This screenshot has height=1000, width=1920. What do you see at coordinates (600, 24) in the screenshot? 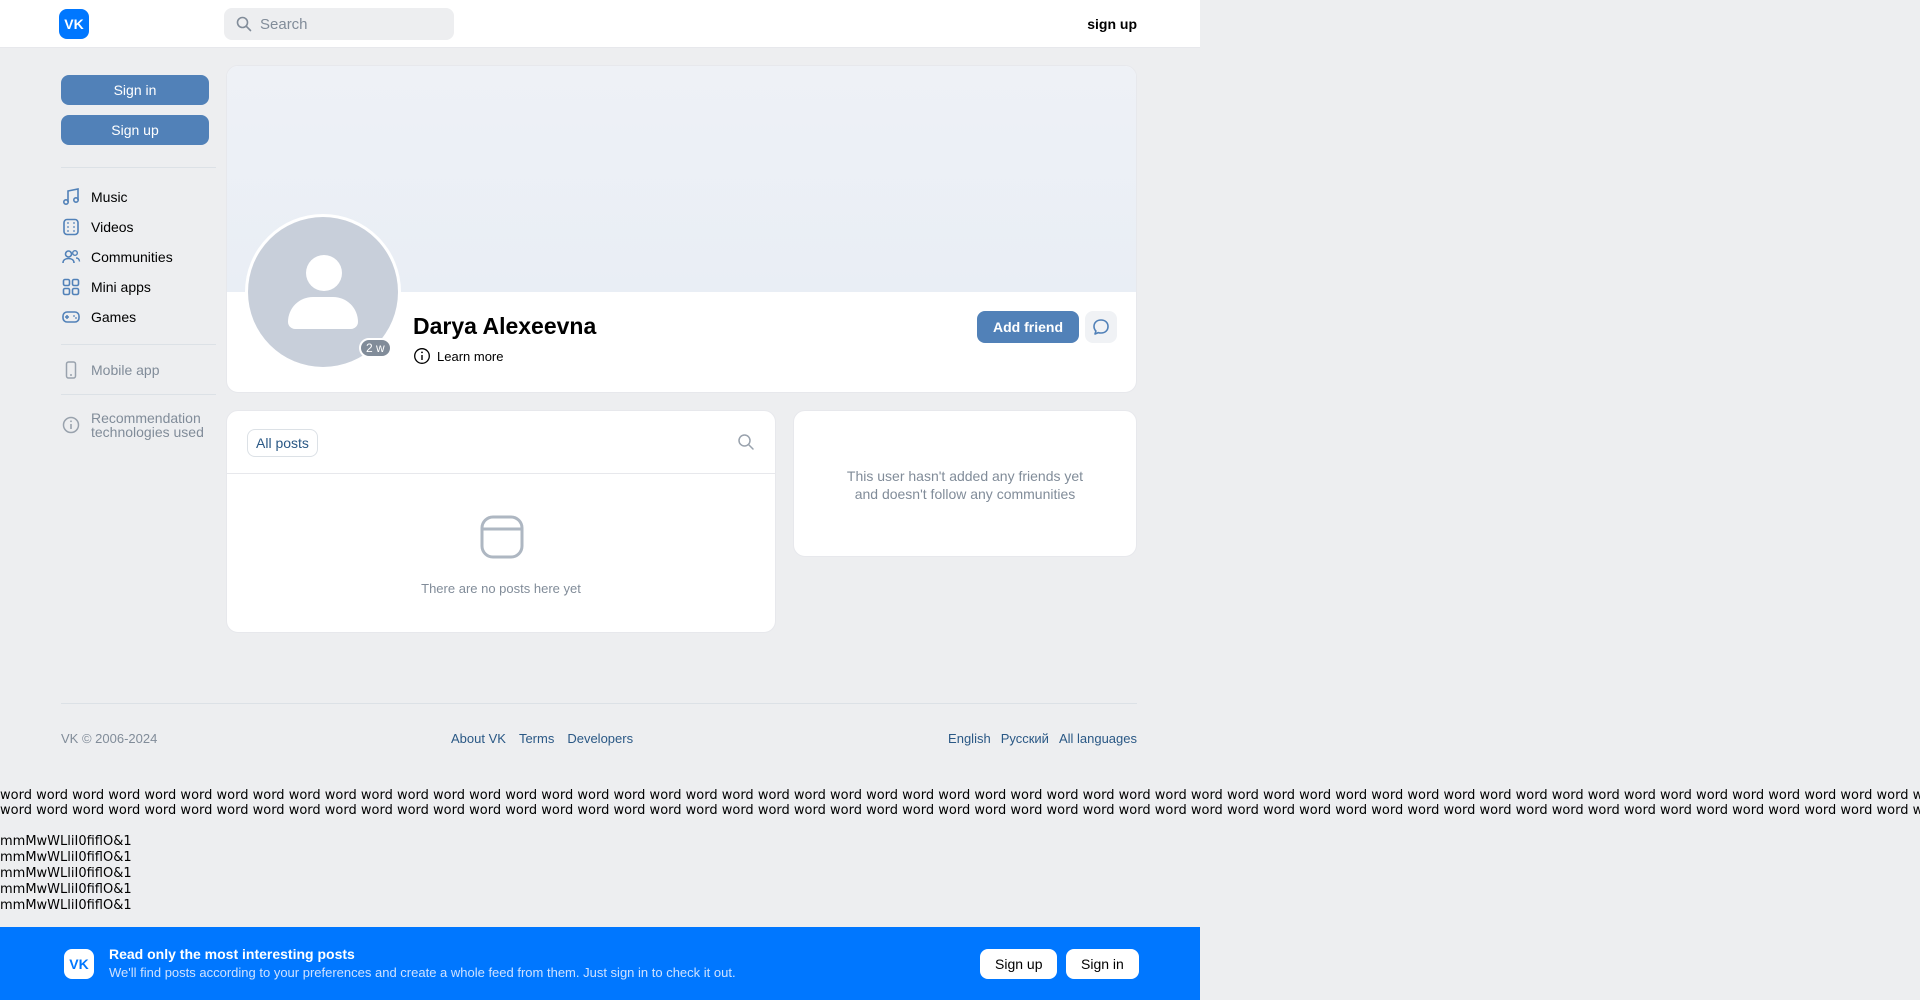
I see `top-header: VK sign up` at bounding box center [600, 24].